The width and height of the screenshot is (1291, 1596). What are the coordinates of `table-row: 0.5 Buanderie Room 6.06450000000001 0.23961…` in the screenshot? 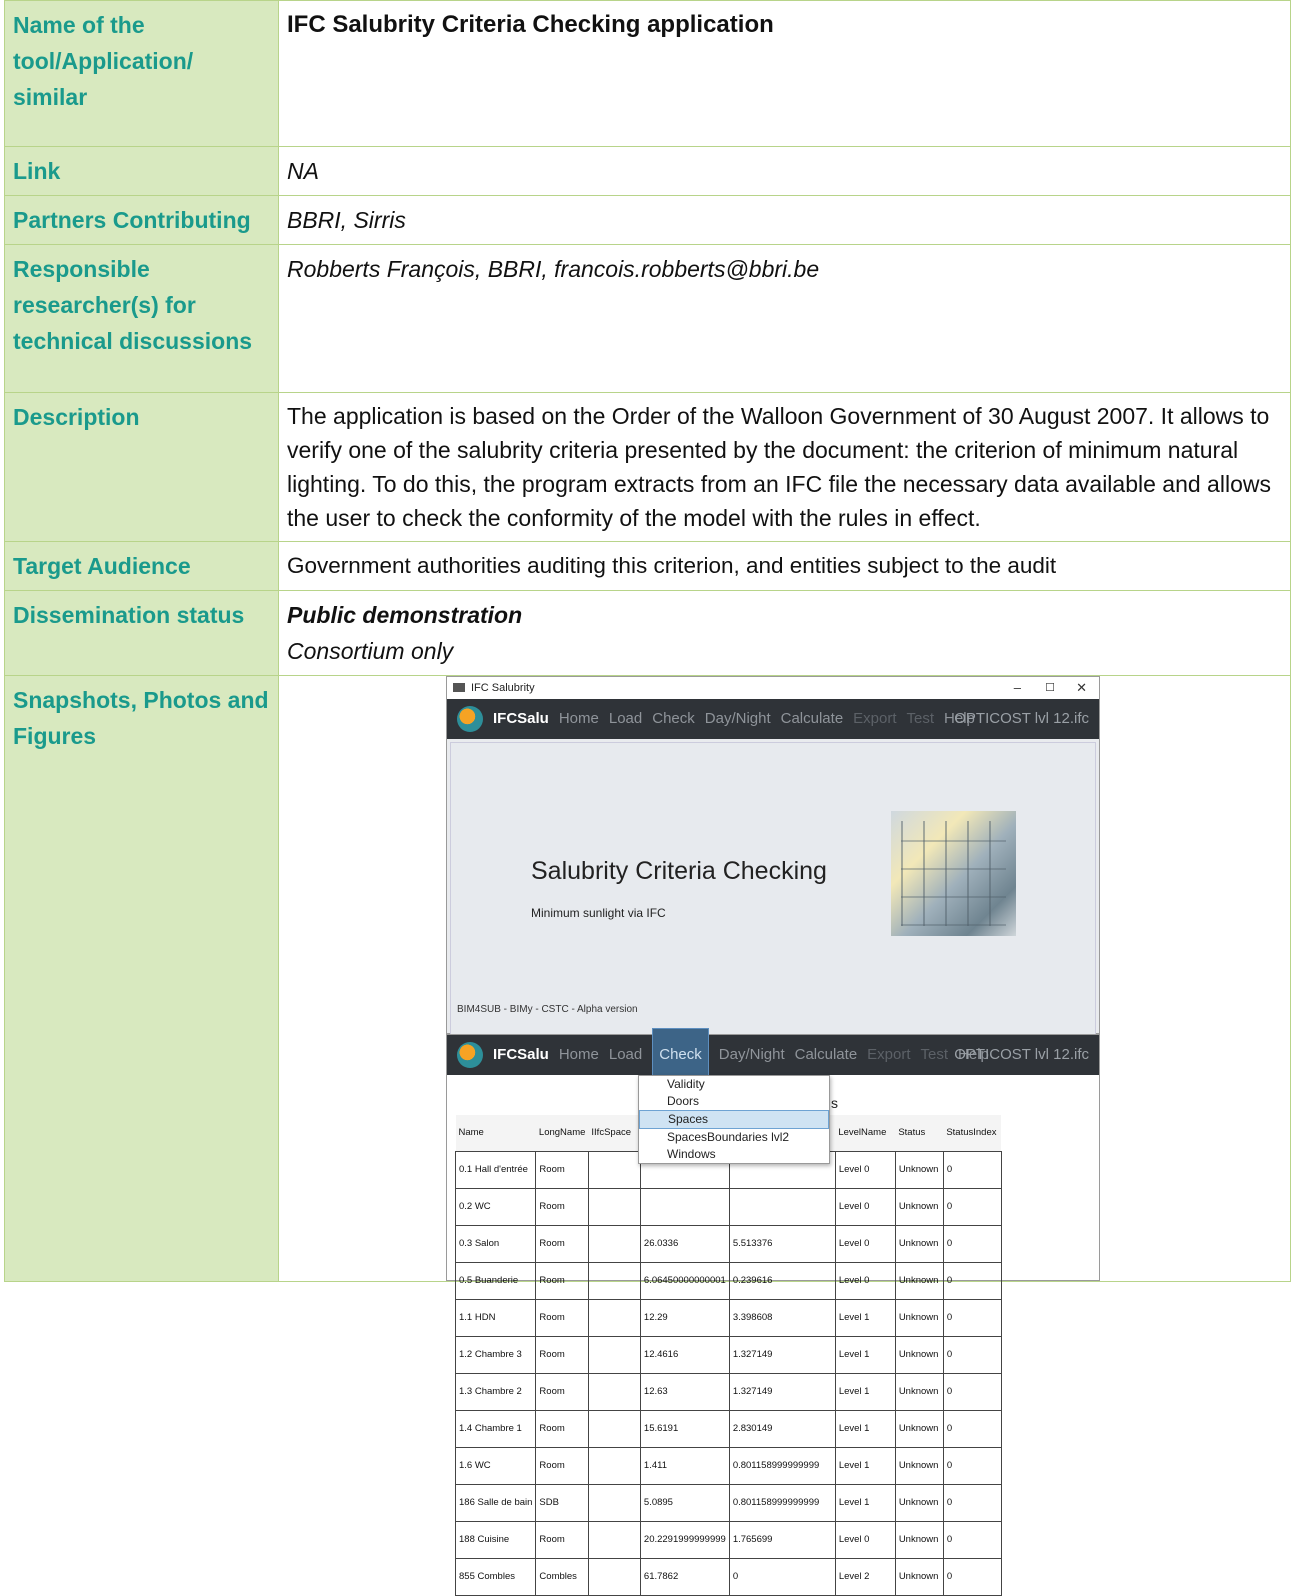 It's located at (728, 1281).